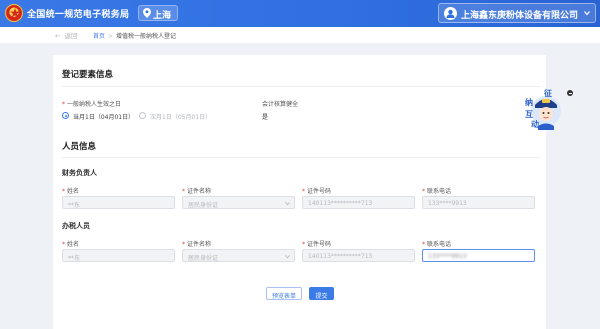 The image size is (600, 329). What do you see at coordinates (280, 104) in the screenshot?
I see `accounting-label: 会计核算健全` at bounding box center [280, 104].